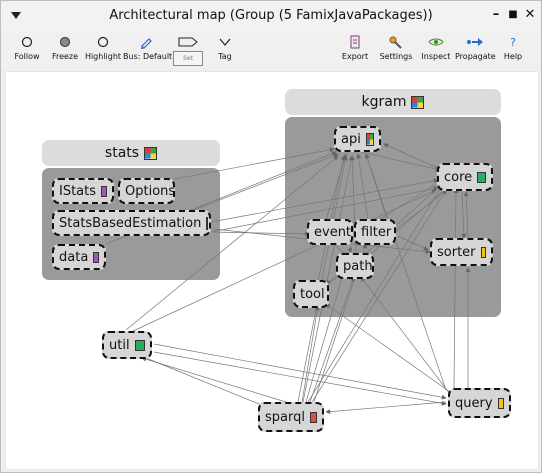 Image resolution: width=542 pixels, height=473 pixels. What do you see at coordinates (188, 58) in the screenshot?
I see `set-field: Set` at bounding box center [188, 58].